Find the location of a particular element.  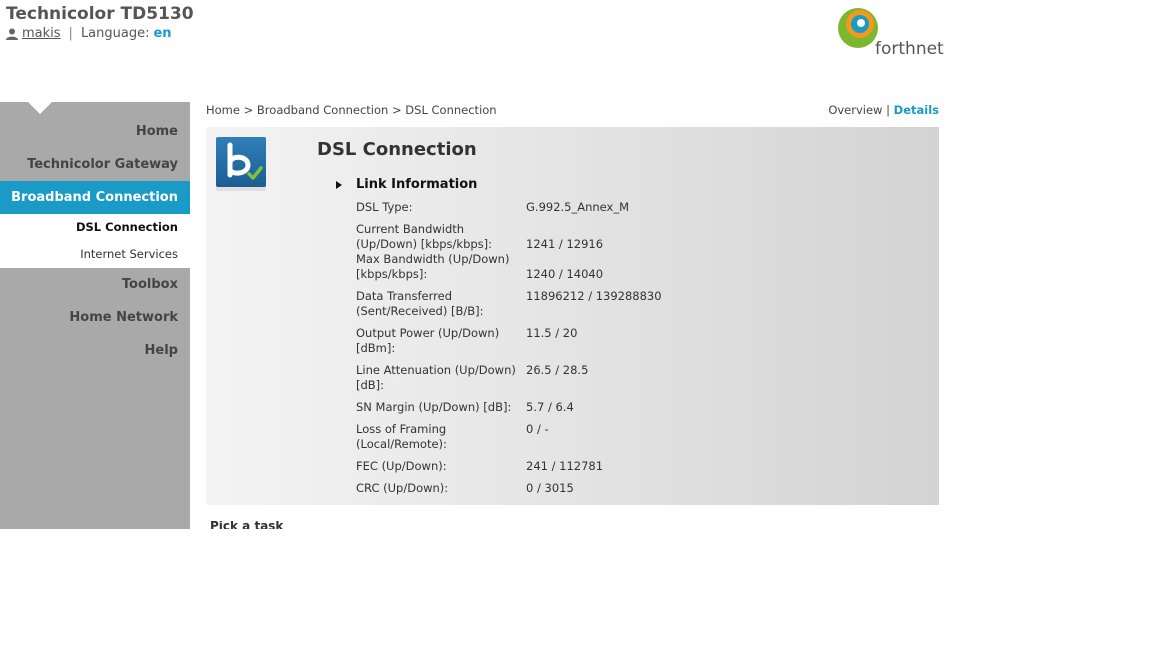

broadband-app-icon is located at coordinates (241, 162).